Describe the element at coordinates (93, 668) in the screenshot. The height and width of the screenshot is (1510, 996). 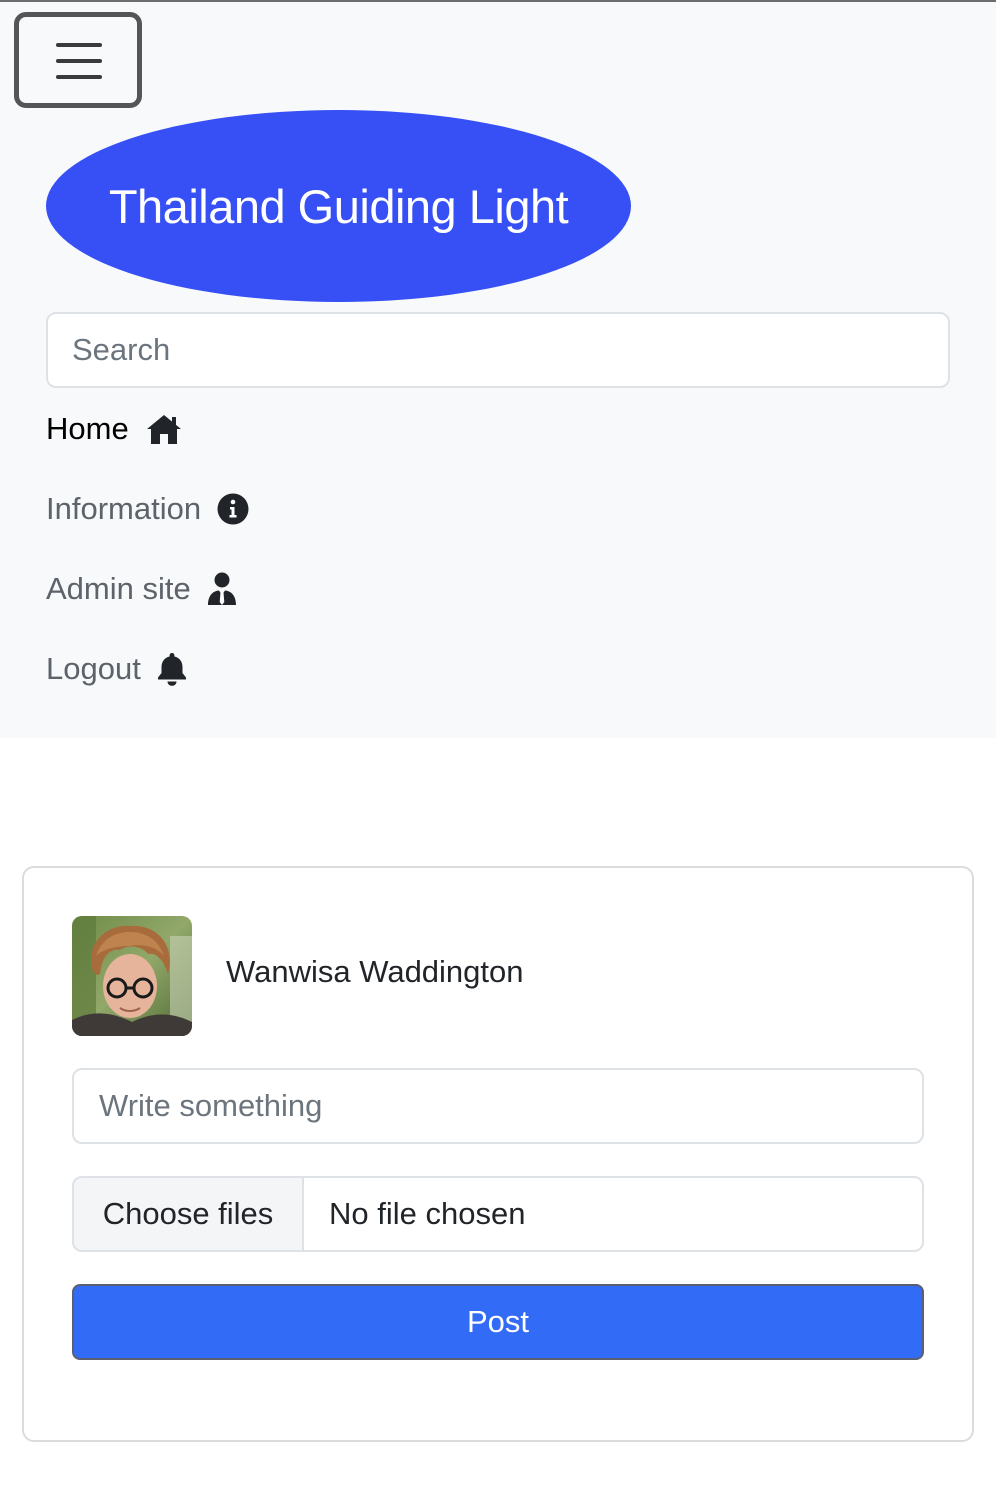
I see `nav-item-label: Logout` at that location.